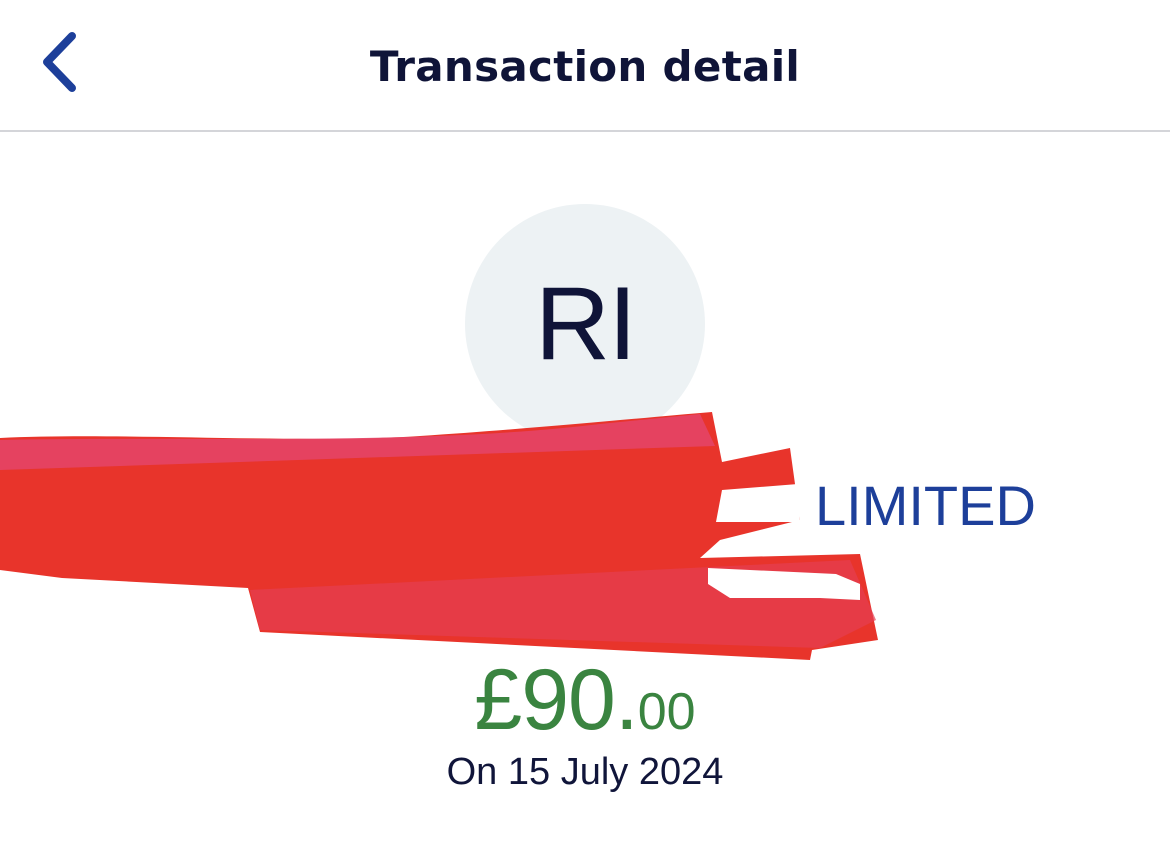 Image resolution: width=1170 pixels, height=861 pixels. Describe the element at coordinates (563, 604) in the screenshot. I see `redaction-stroke-lower` at that location.